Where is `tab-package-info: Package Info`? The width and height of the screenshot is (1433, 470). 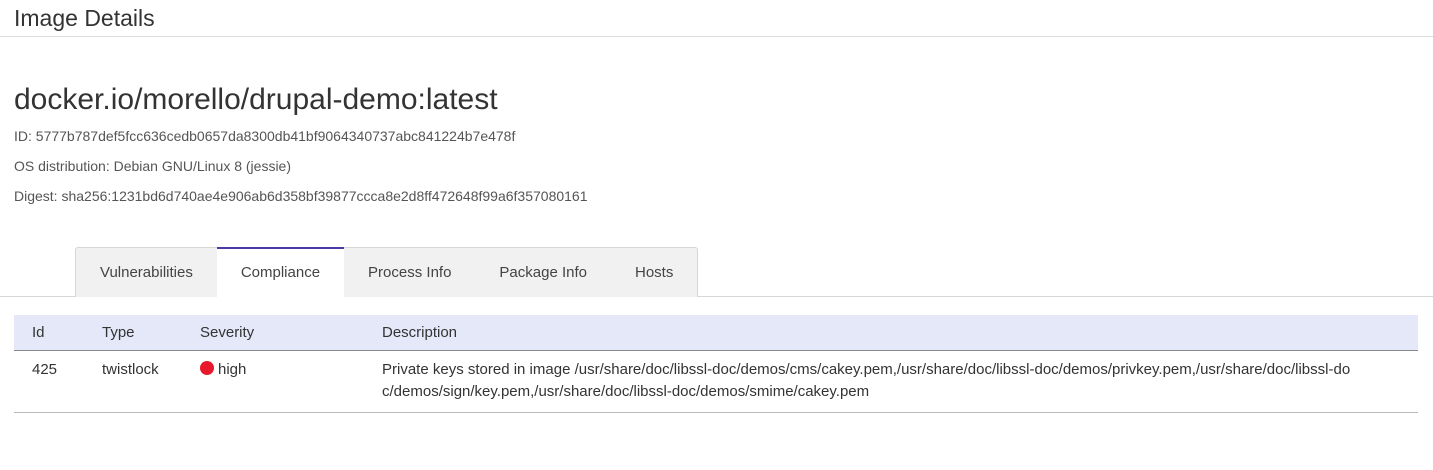
tab-package-info: Package Info is located at coordinates (543, 272).